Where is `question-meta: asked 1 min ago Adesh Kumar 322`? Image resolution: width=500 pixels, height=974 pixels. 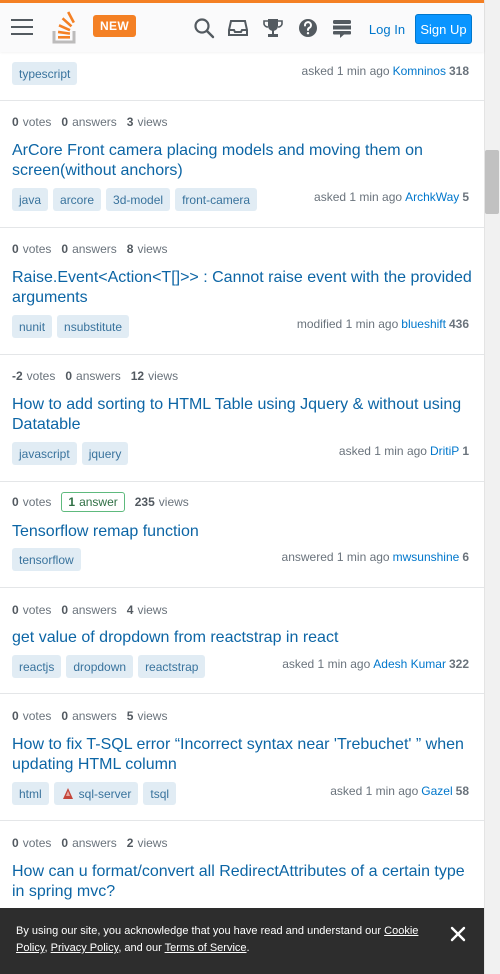 question-meta: asked 1 min ago Adesh Kumar 322 is located at coordinates (375, 664).